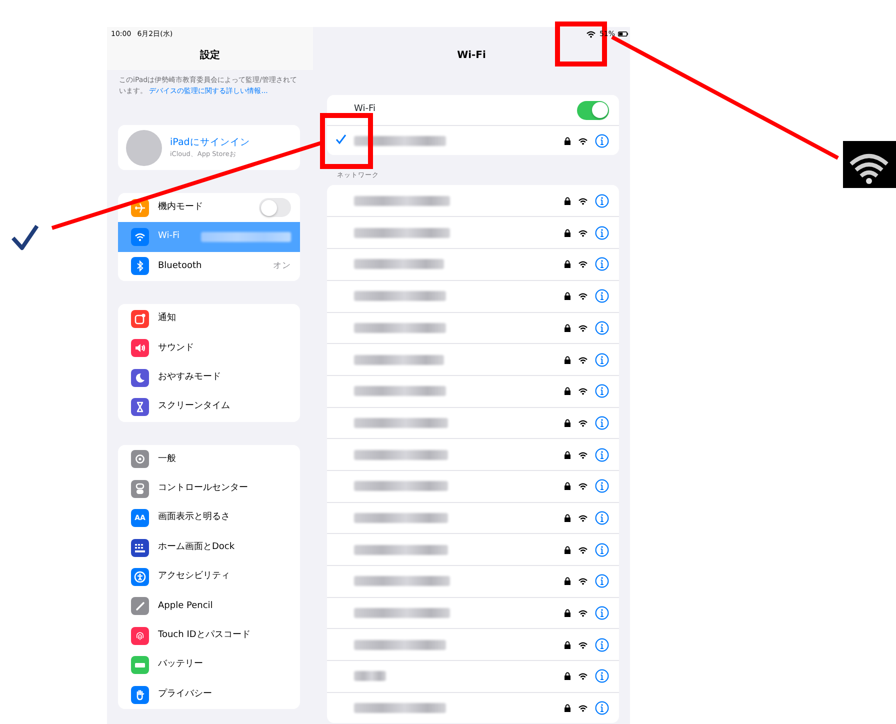 The width and height of the screenshot is (896, 724). What do you see at coordinates (209, 695) in the screenshot?
I see `settings-item: プライバシー` at bounding box center [209, 695].